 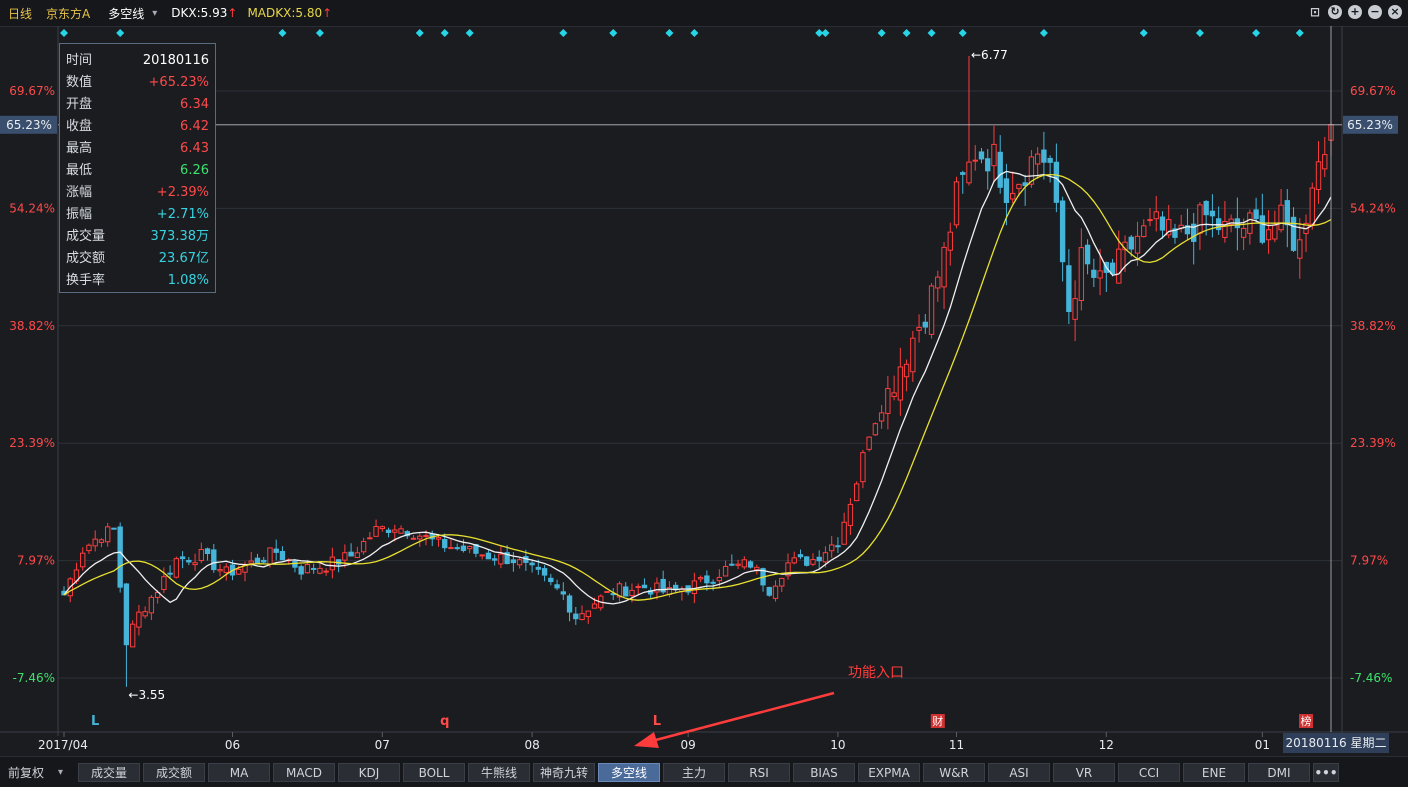 I want to click on tab-5: BOLL, so click(x=434, y=772).